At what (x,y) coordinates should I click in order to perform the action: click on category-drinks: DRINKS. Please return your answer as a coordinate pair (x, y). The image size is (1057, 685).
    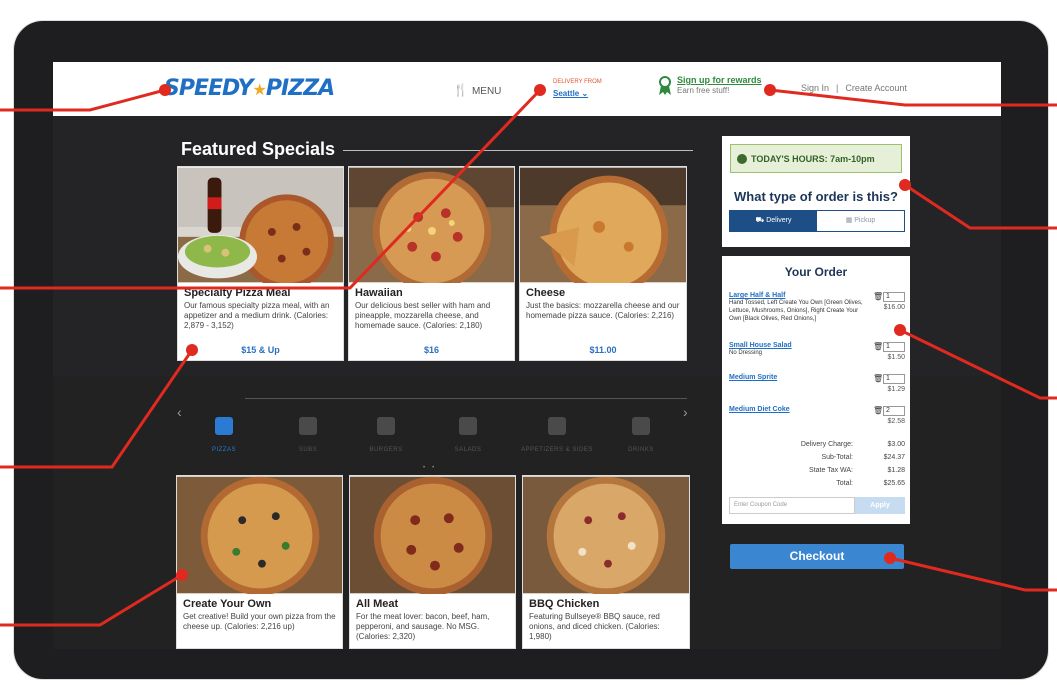
    Looking at the image, I should click on (641, 435).